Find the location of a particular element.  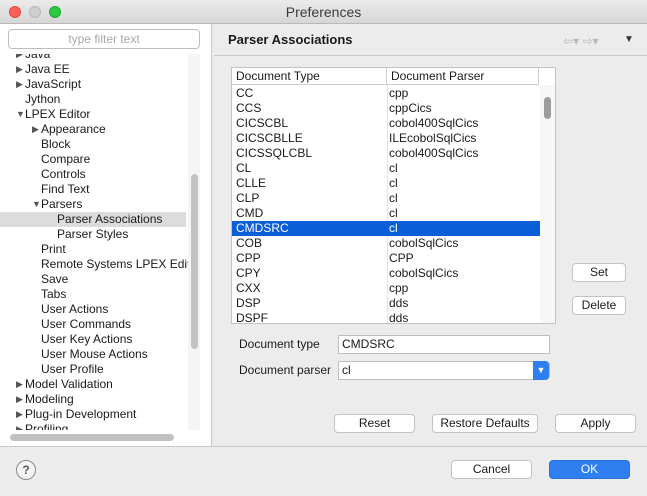

filter-input: type filter text is located at coordinates (104, 39).